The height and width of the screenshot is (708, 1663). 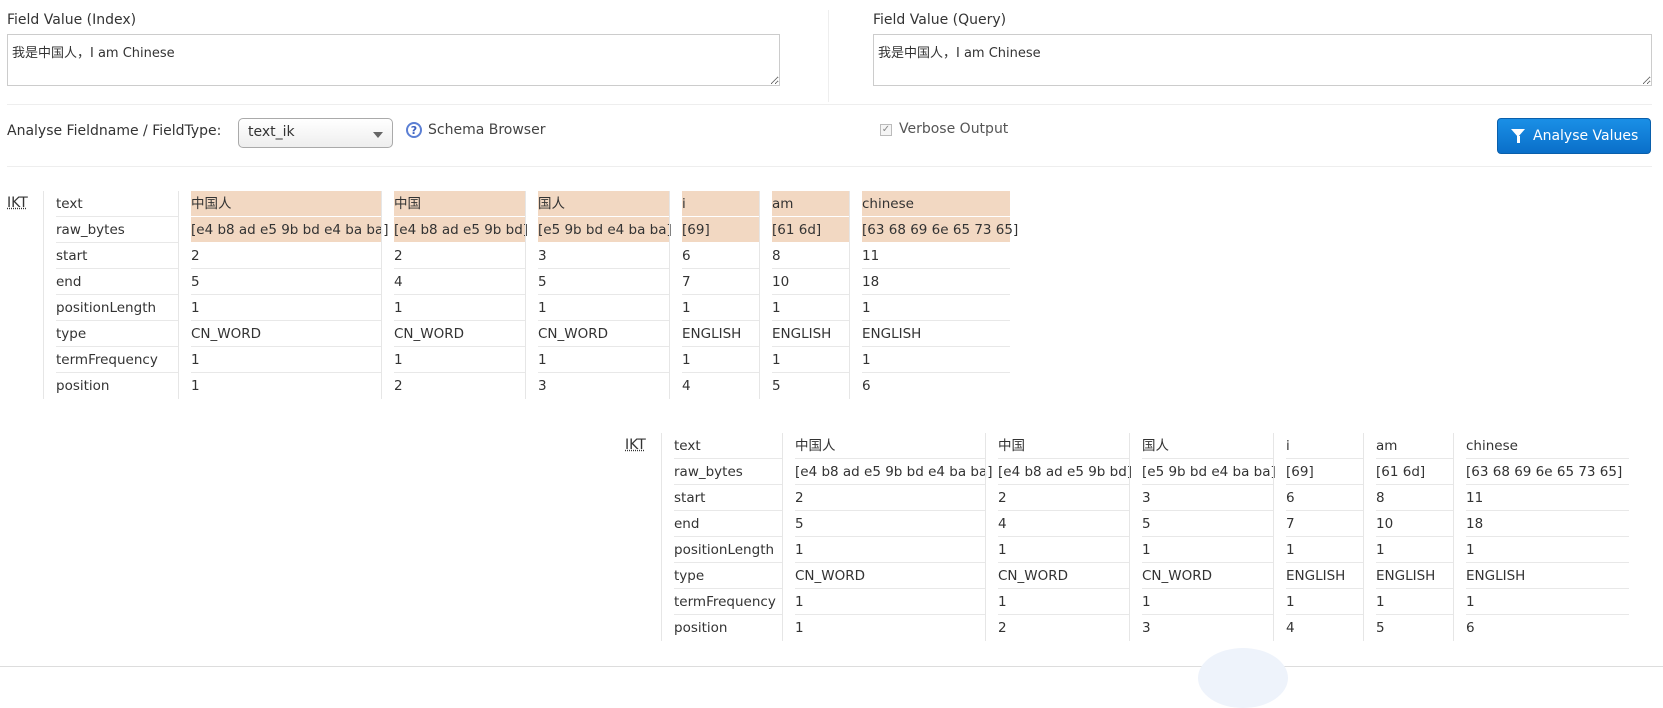 I want to click on fieldtype-label: Analyse Fieldname / FieldType:, so click(x=114, y=131).